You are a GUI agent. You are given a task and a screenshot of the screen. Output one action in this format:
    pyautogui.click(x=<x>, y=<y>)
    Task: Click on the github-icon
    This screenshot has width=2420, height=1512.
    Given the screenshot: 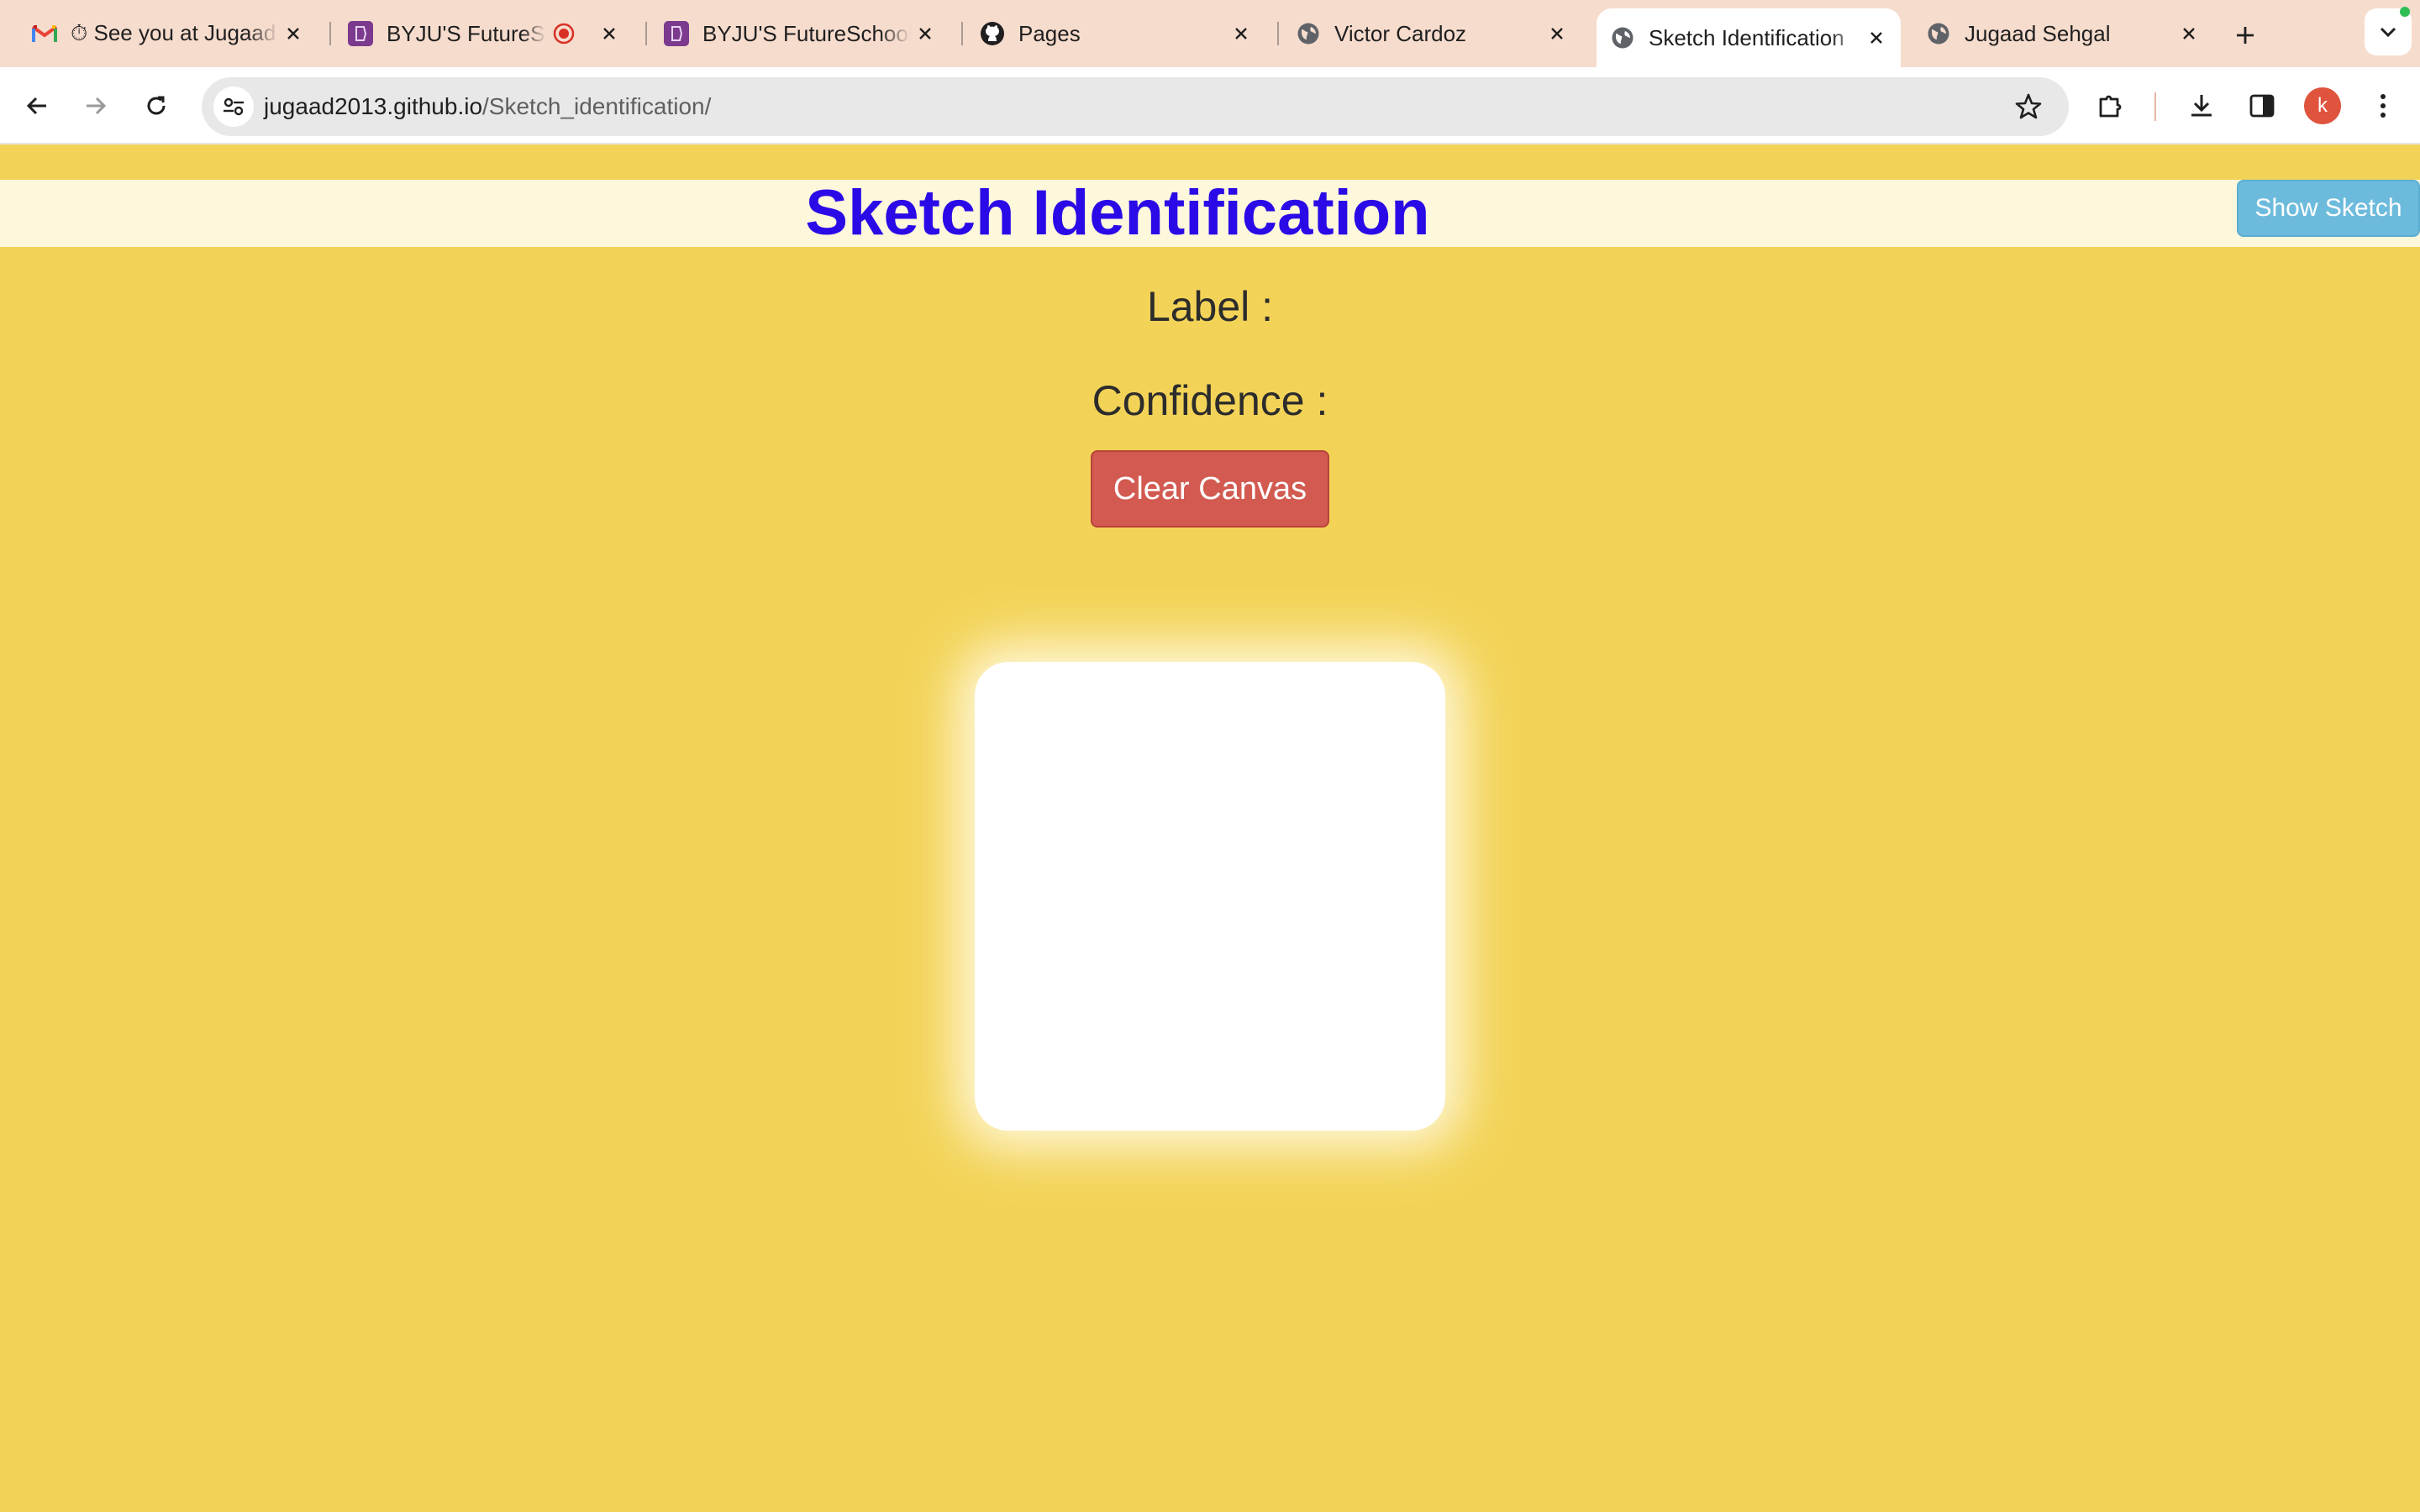 What is the action you would take?
    pyautogui.click(x=992, y=33)
    